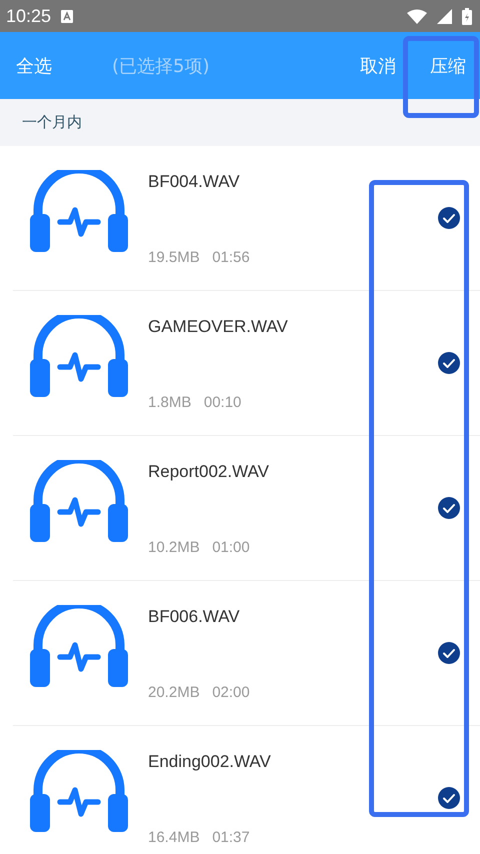  What do you see at coordinates (199, 547) in the screenshot?
I see `file-meta: 10.2MB 01:00` at bounding box center [199, 547].